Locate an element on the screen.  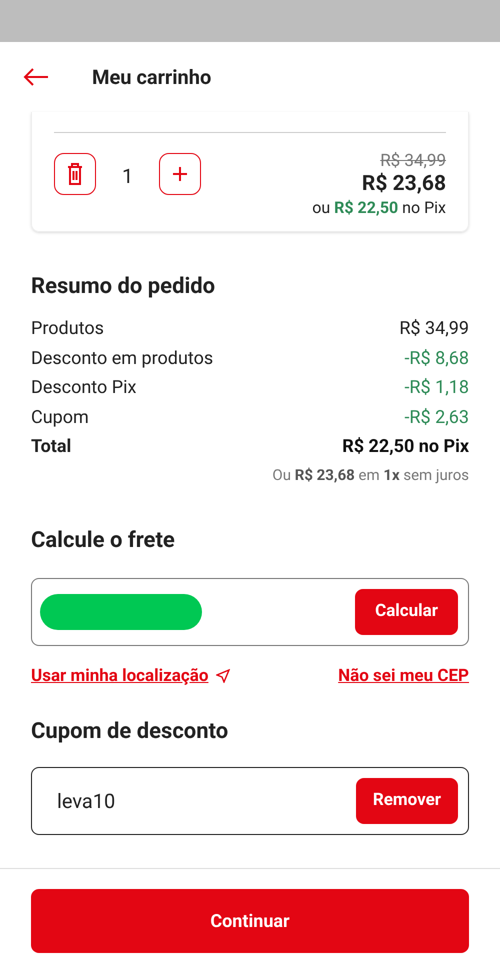
delete-button is located at coordinates (75, 174).